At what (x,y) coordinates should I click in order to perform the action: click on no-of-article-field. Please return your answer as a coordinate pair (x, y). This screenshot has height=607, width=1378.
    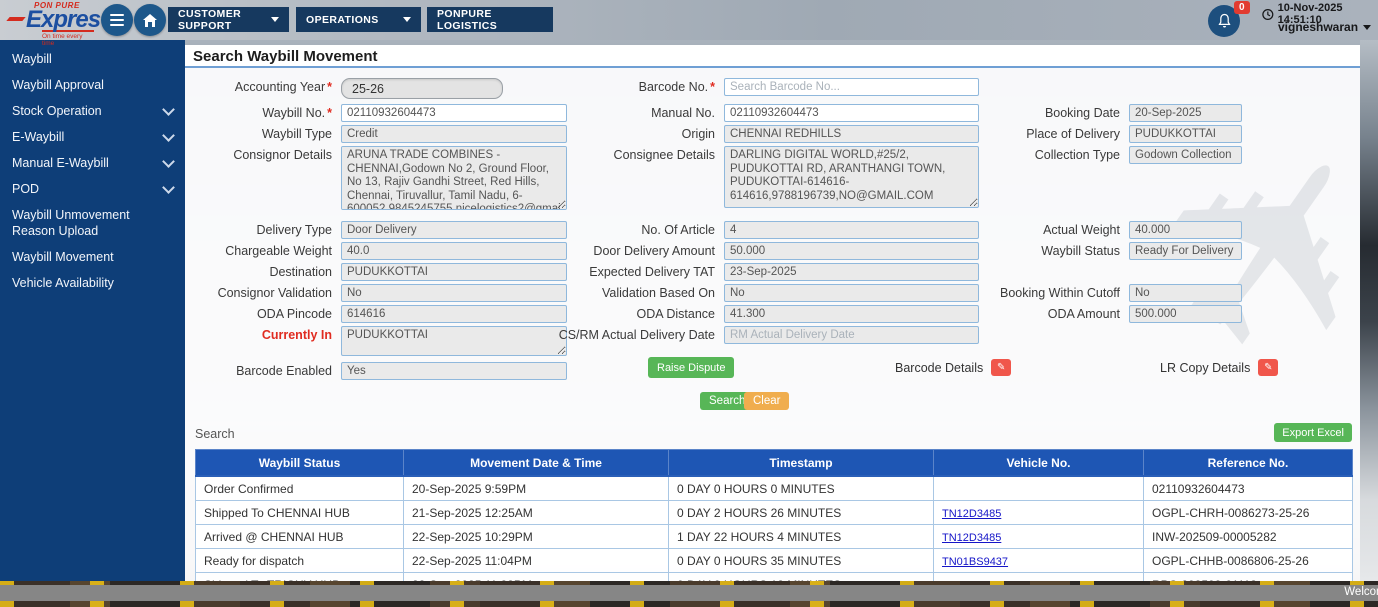
    Looking at the image, I should click on (851, 230).